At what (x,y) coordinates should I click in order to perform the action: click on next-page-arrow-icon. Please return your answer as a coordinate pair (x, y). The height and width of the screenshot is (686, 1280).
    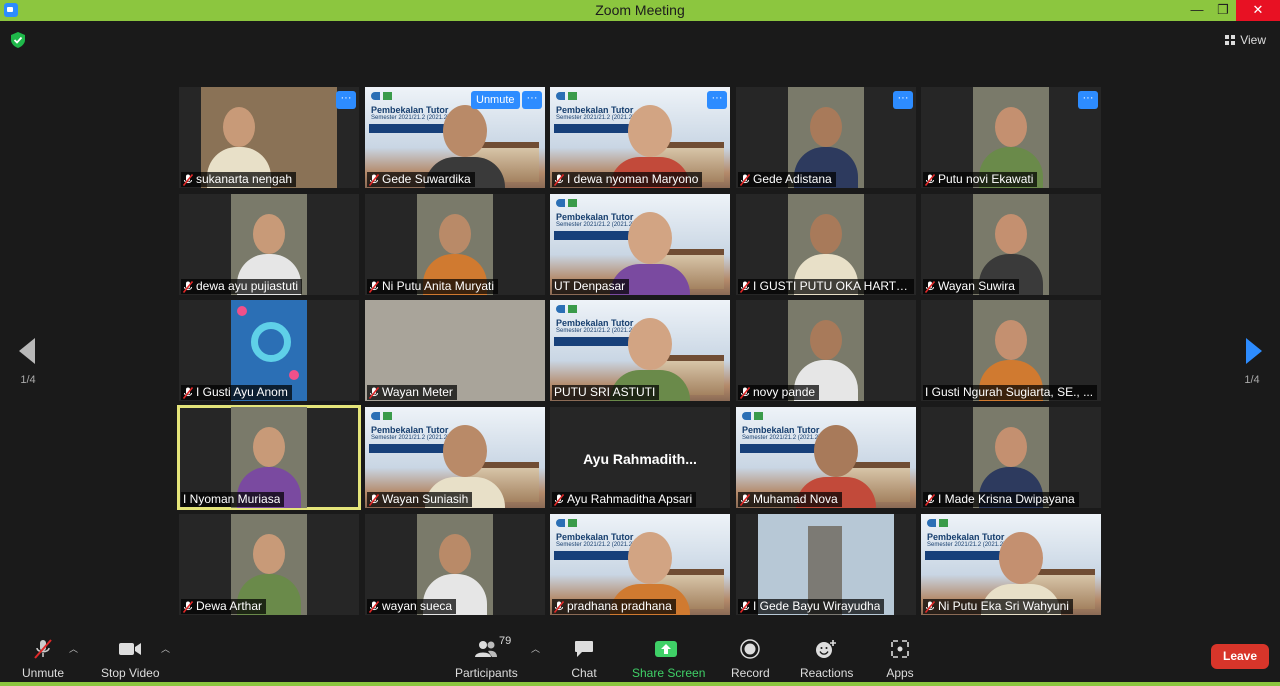
    Looking at the image, I should click on (1254, 351).